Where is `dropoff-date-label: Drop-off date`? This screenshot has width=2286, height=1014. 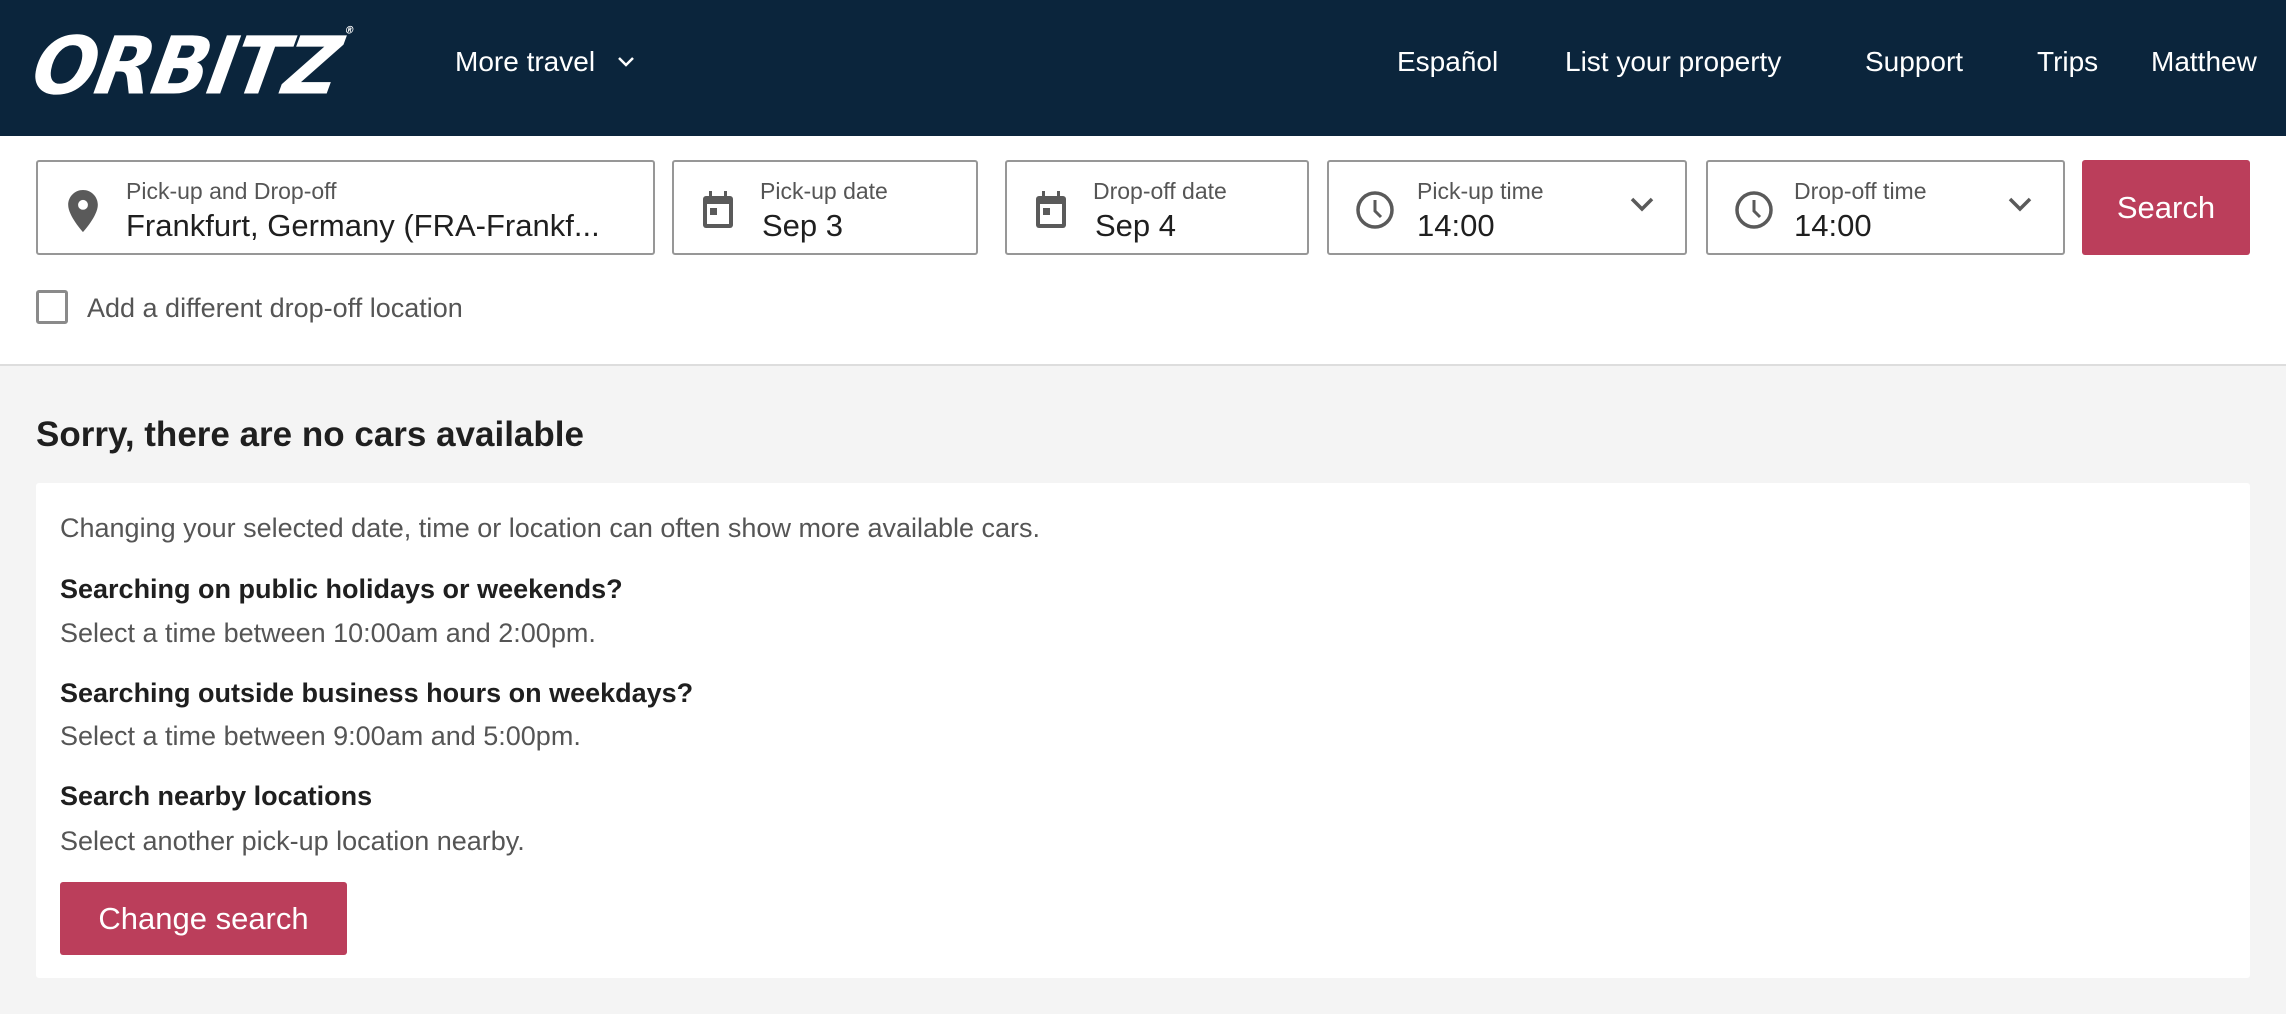 dropoff-date-label: Drop-off date is located at coordinates (1160, 191).